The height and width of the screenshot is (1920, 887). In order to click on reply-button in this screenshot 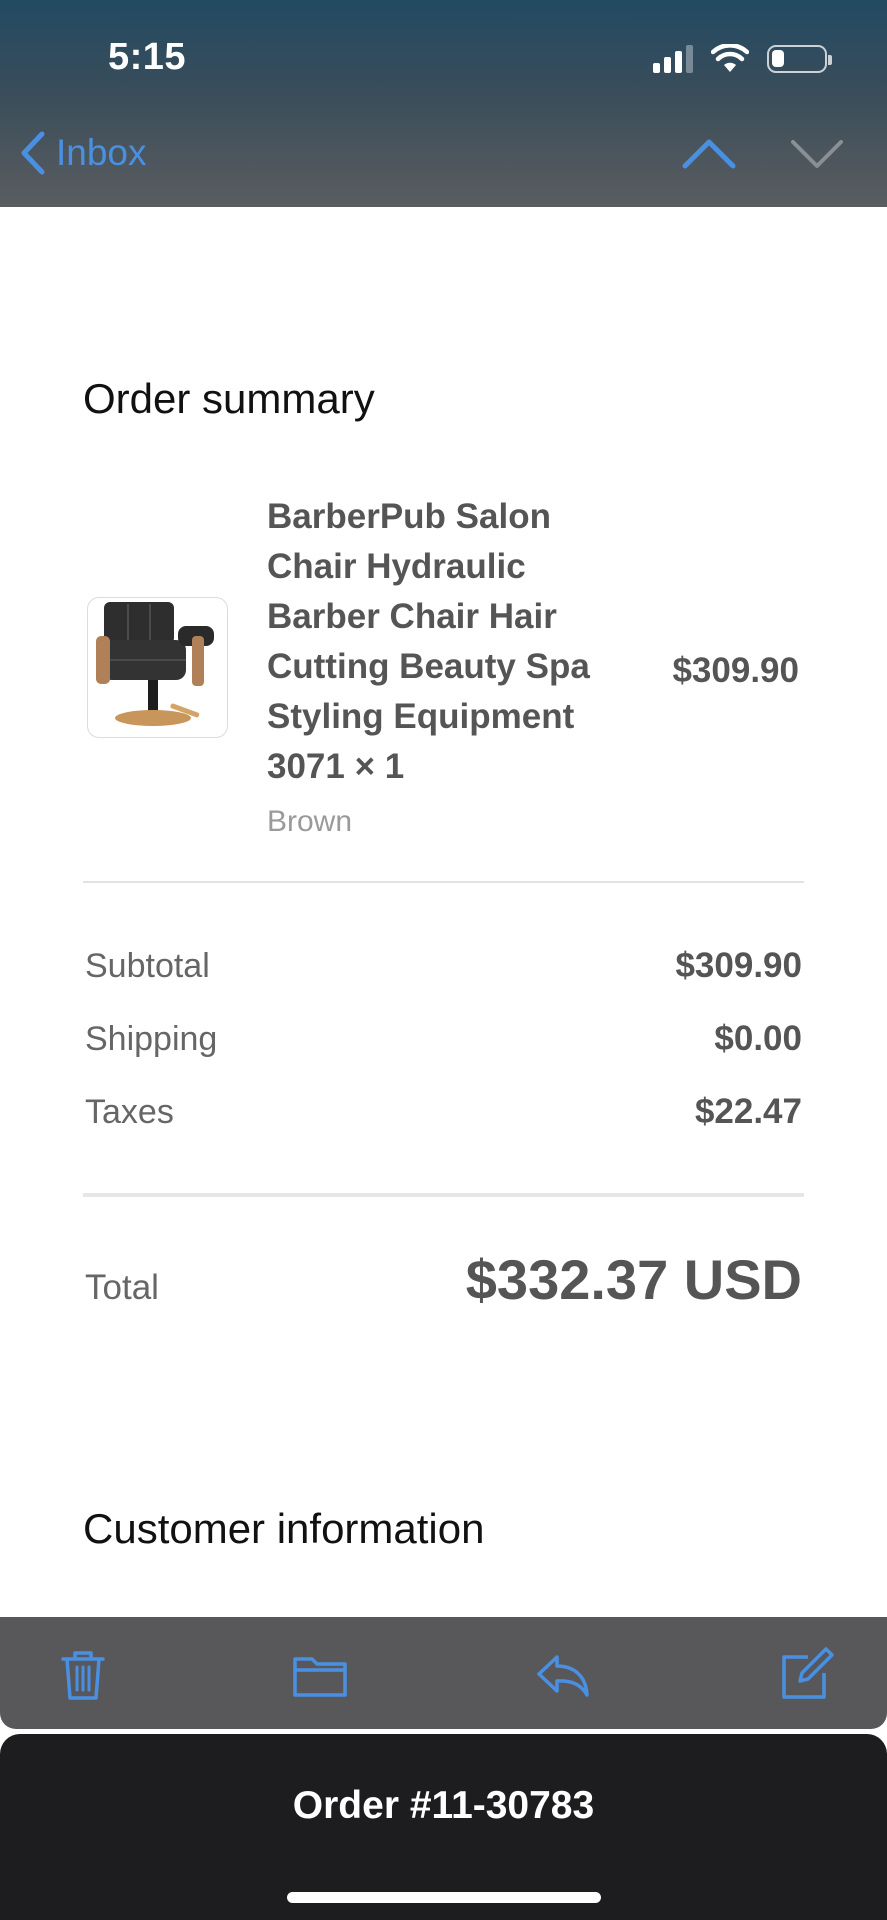, I will do `click(563, 1675)`.